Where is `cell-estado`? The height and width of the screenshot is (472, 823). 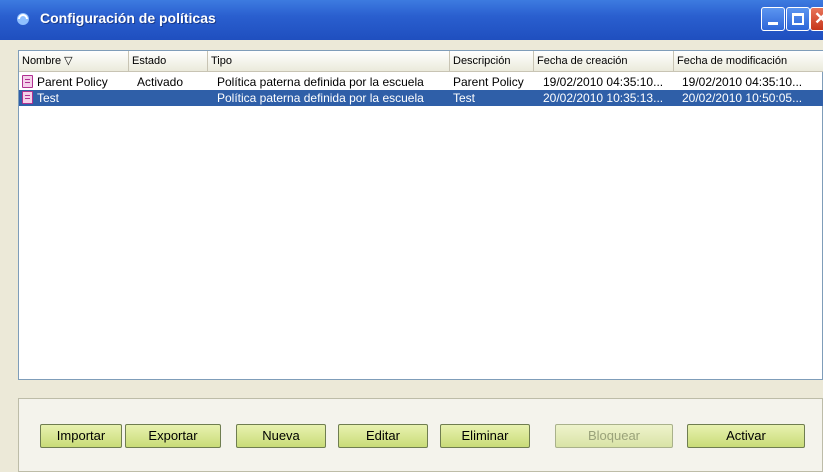
cell-estado is located at coordinates (172, 98).